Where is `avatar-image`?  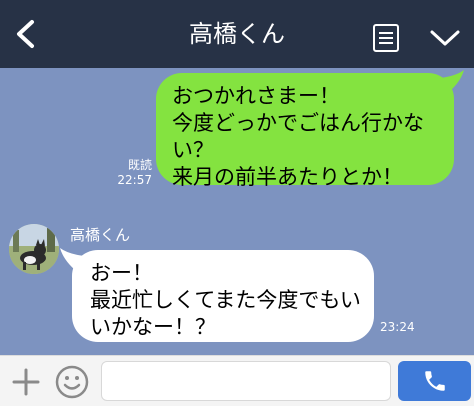 avatar-image is located at coordinates (34, 249).